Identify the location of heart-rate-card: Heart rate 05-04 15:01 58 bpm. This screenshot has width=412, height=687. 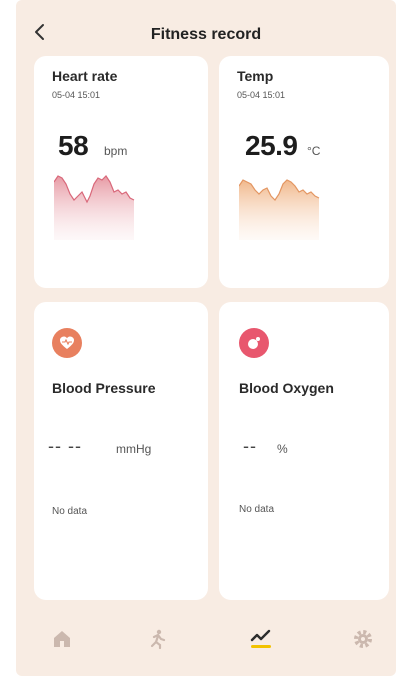
(121, 172).